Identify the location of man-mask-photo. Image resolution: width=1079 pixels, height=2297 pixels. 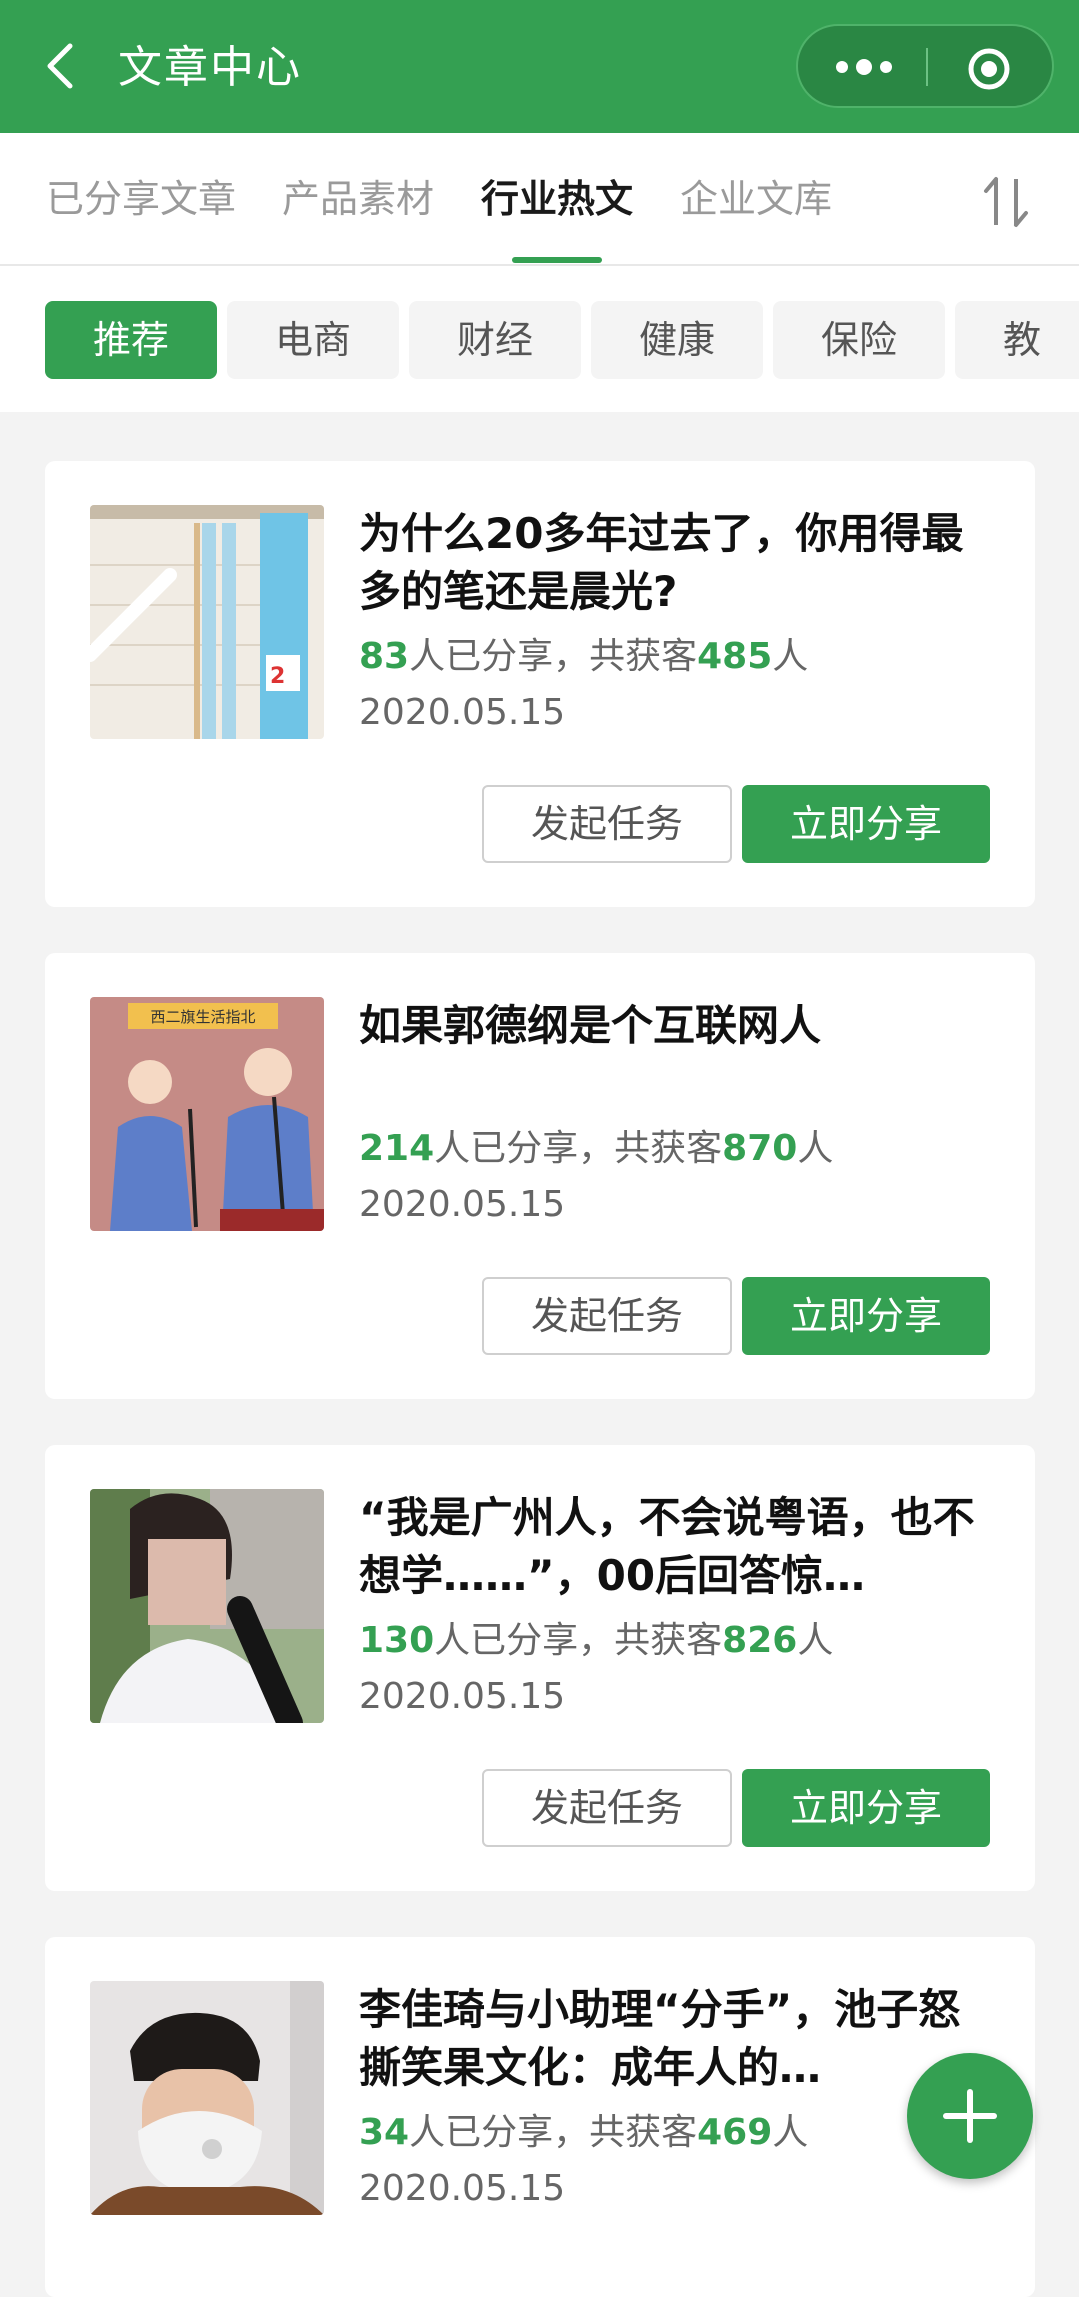
(207, 2098).